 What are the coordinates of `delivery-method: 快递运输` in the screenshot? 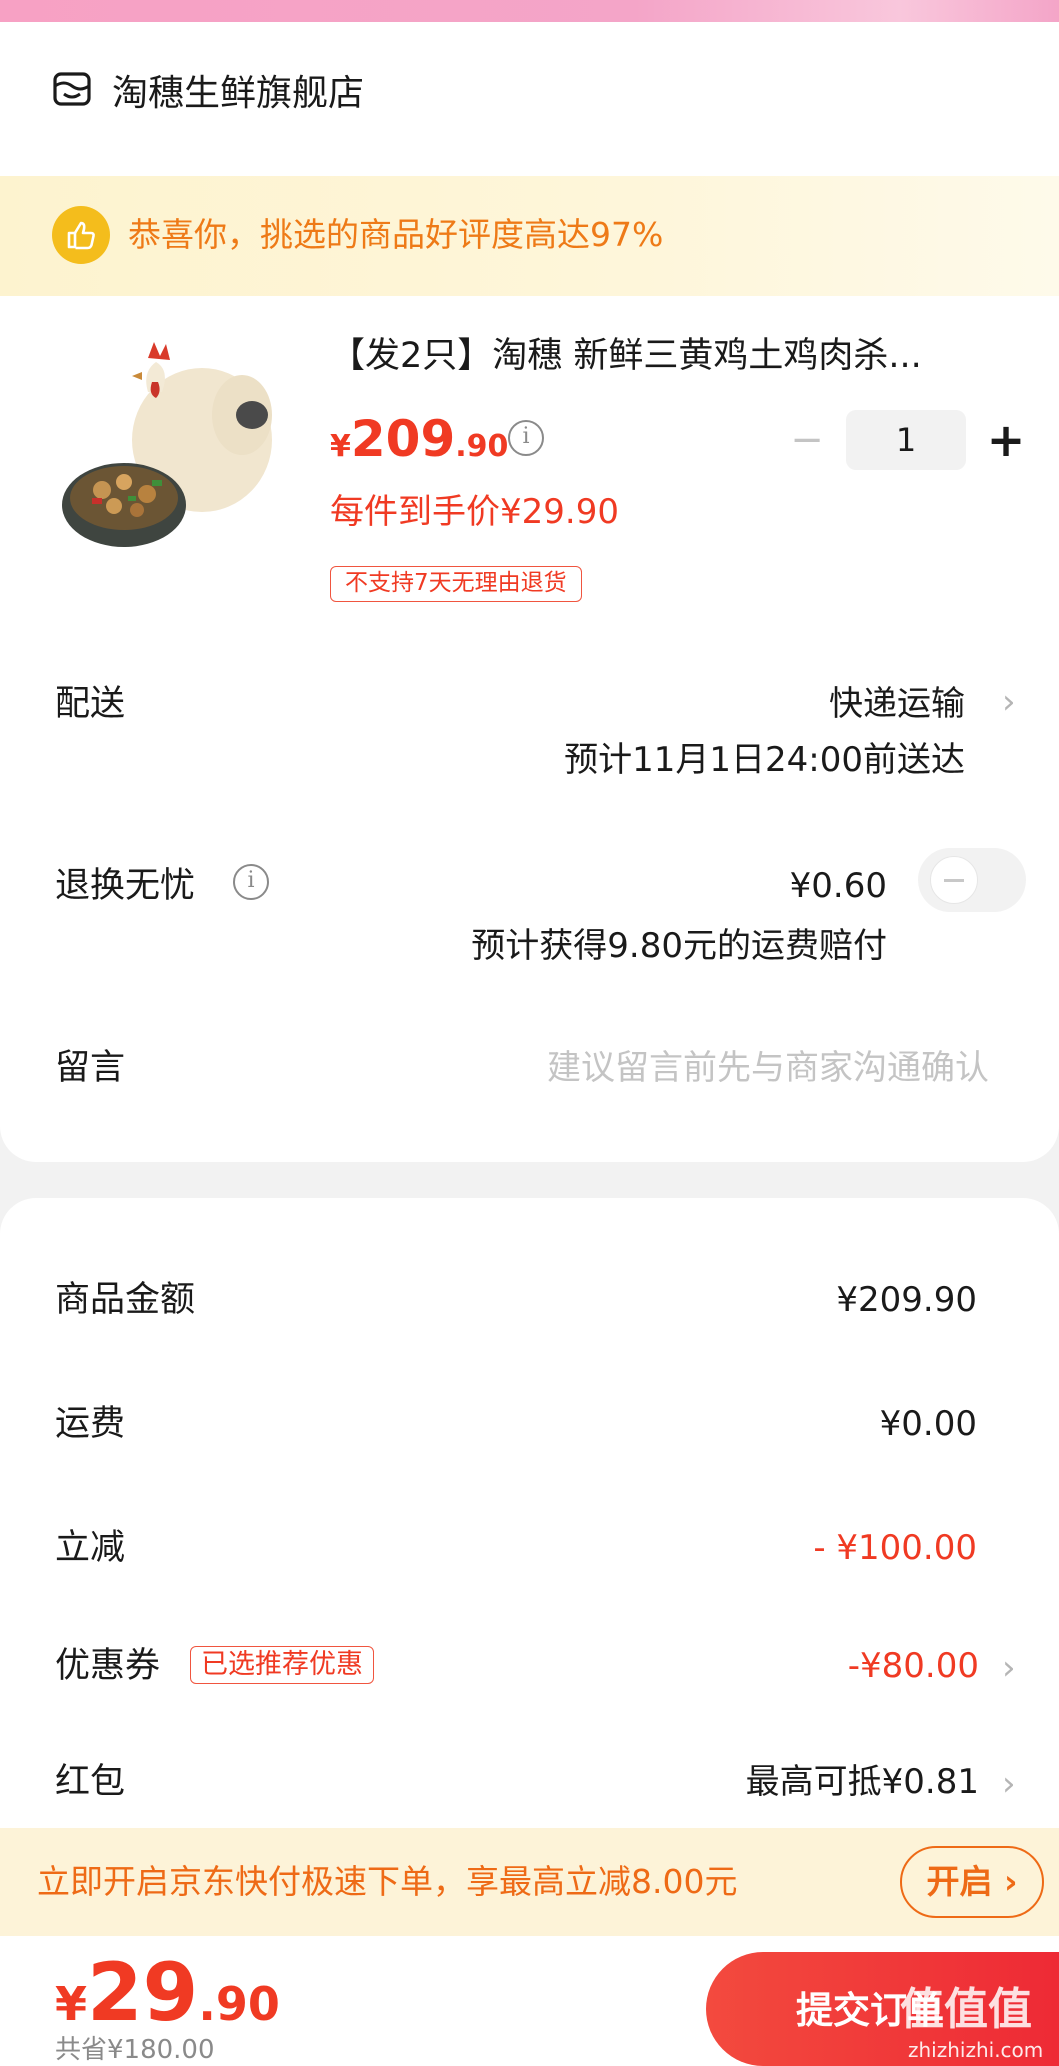 It's located at (897, 704).